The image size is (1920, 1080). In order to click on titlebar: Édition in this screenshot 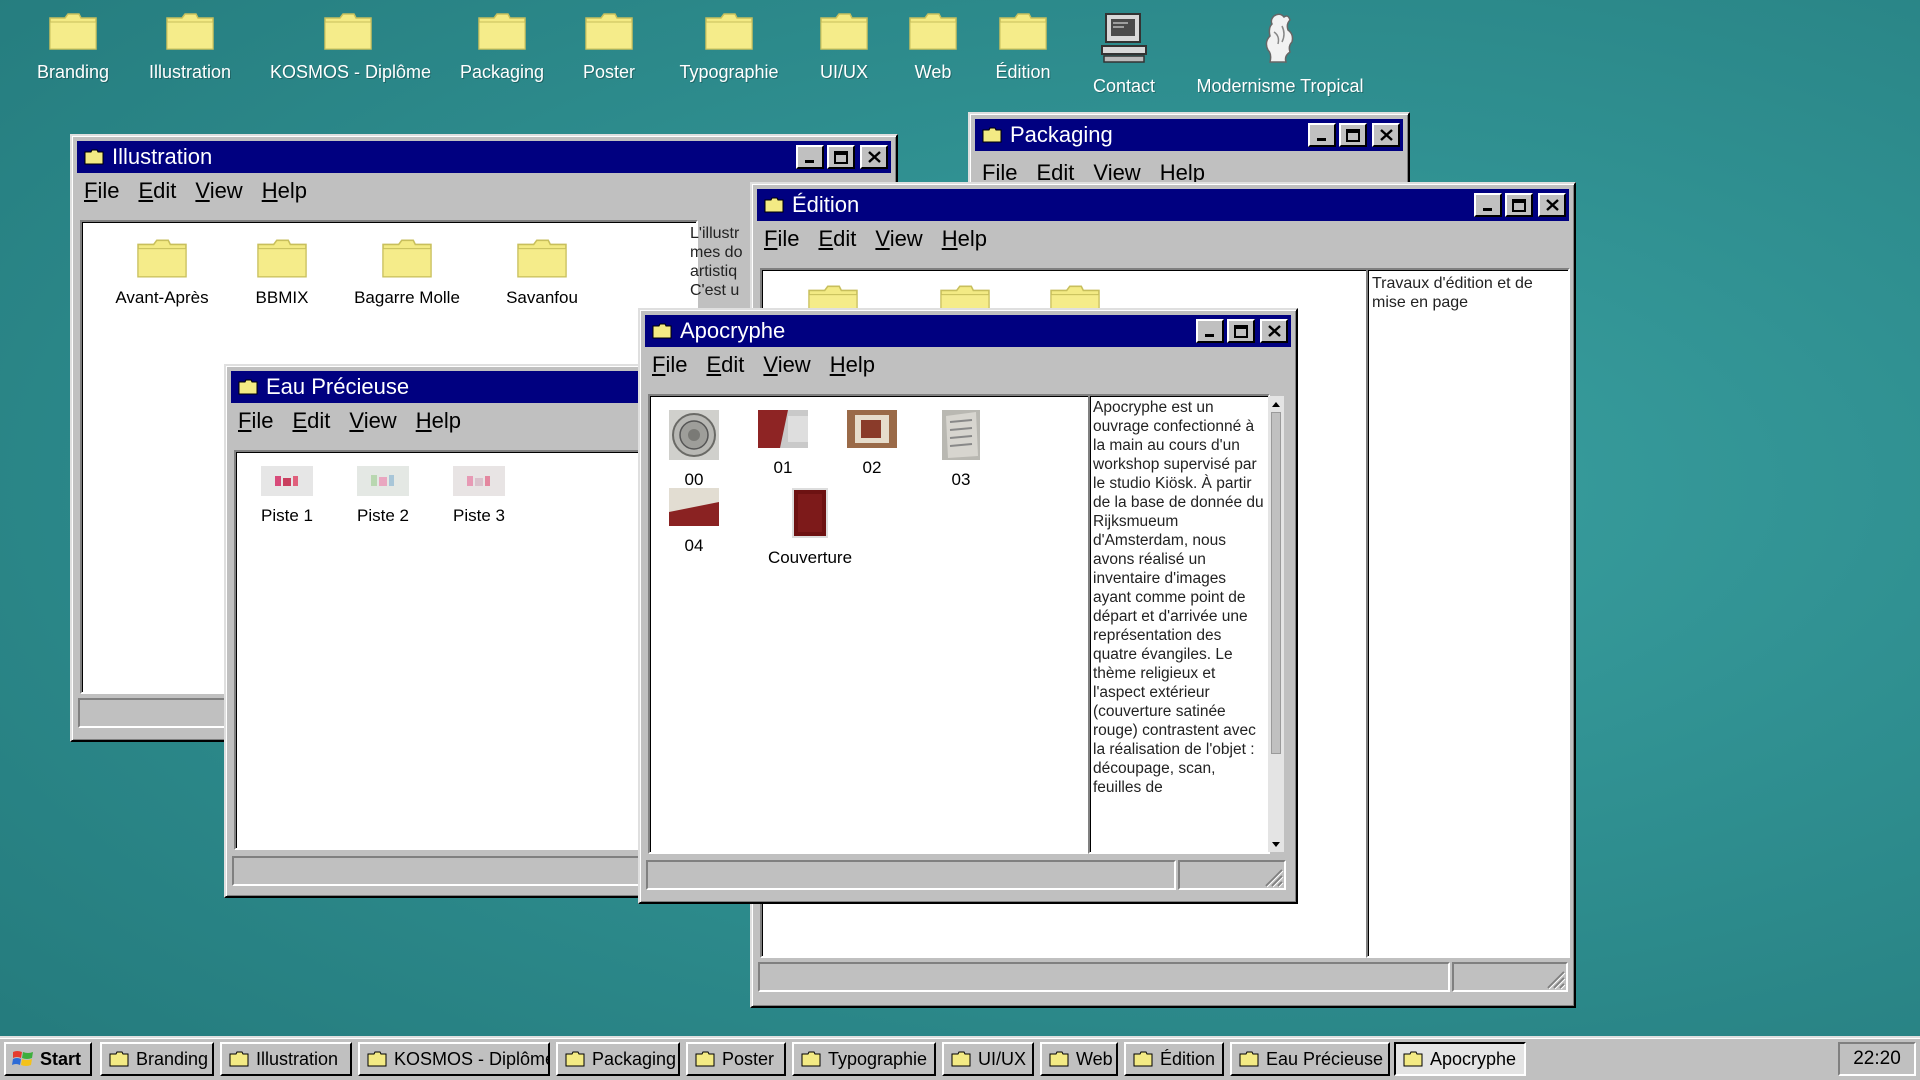, I will do `click(1163, 205)`.